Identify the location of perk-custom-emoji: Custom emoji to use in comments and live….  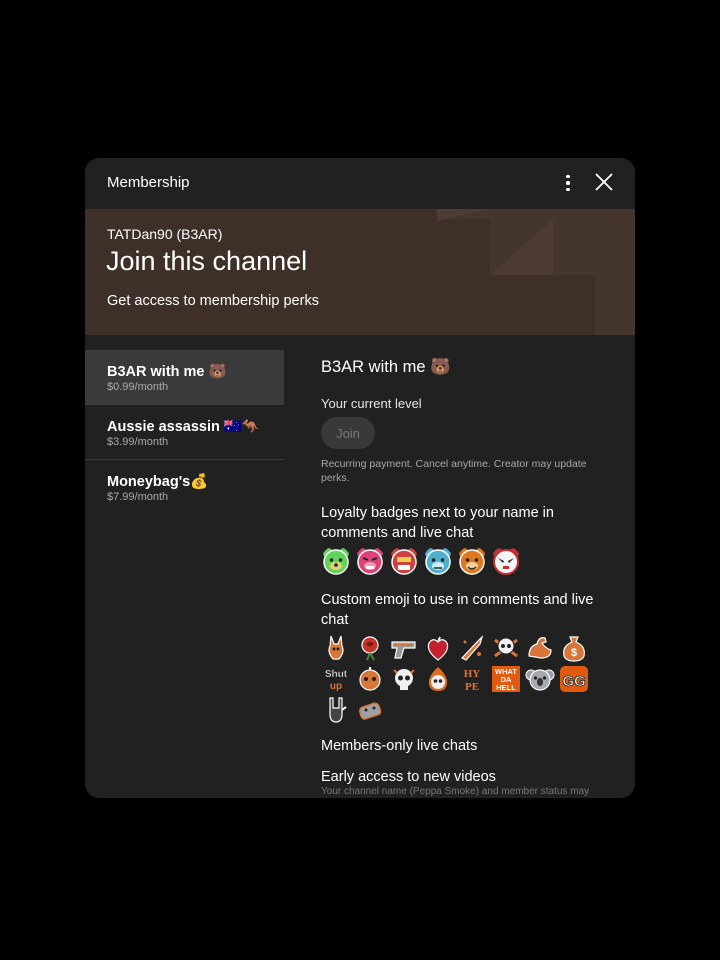
(457, 610).